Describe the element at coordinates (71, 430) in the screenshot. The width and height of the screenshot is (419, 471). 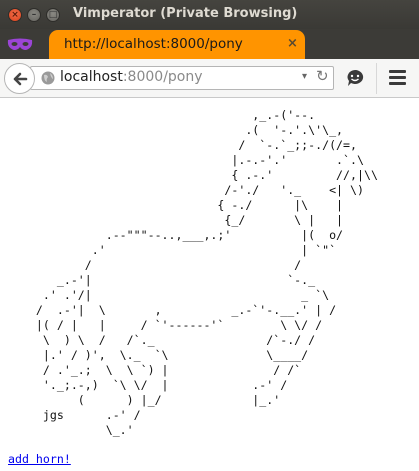
I see `art-line: \_.'` at that location.